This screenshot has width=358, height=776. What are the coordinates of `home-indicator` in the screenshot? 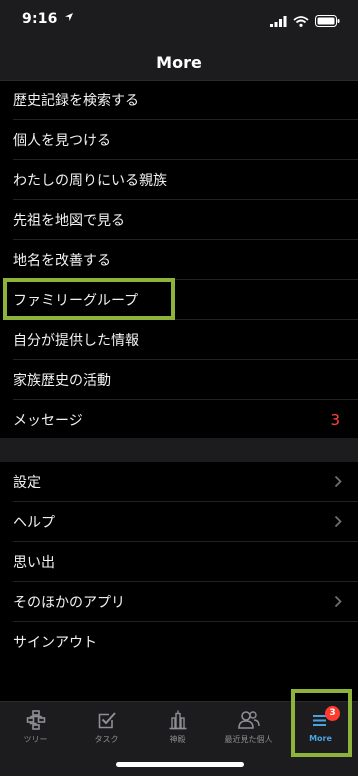 It's located at (180, 764).